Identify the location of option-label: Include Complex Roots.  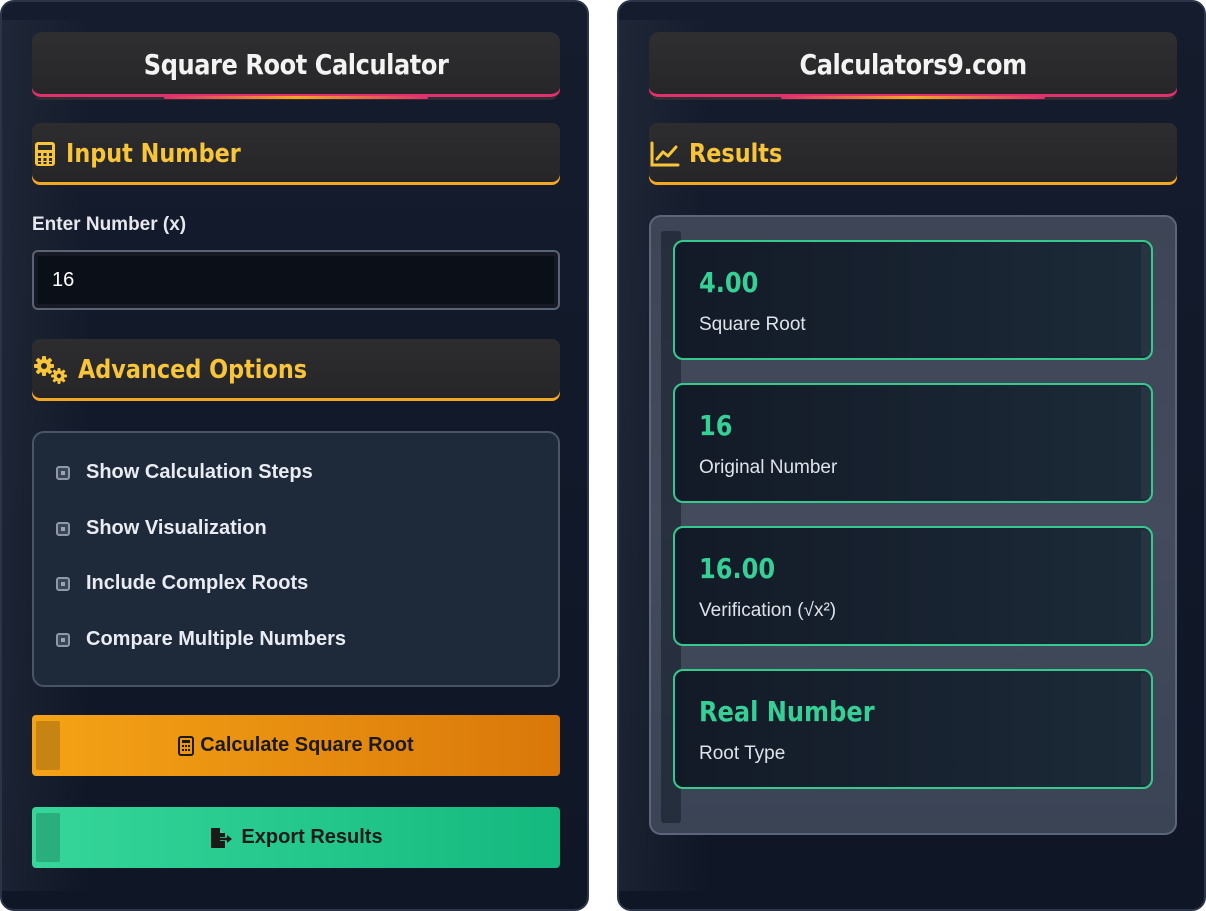
(197, 583).